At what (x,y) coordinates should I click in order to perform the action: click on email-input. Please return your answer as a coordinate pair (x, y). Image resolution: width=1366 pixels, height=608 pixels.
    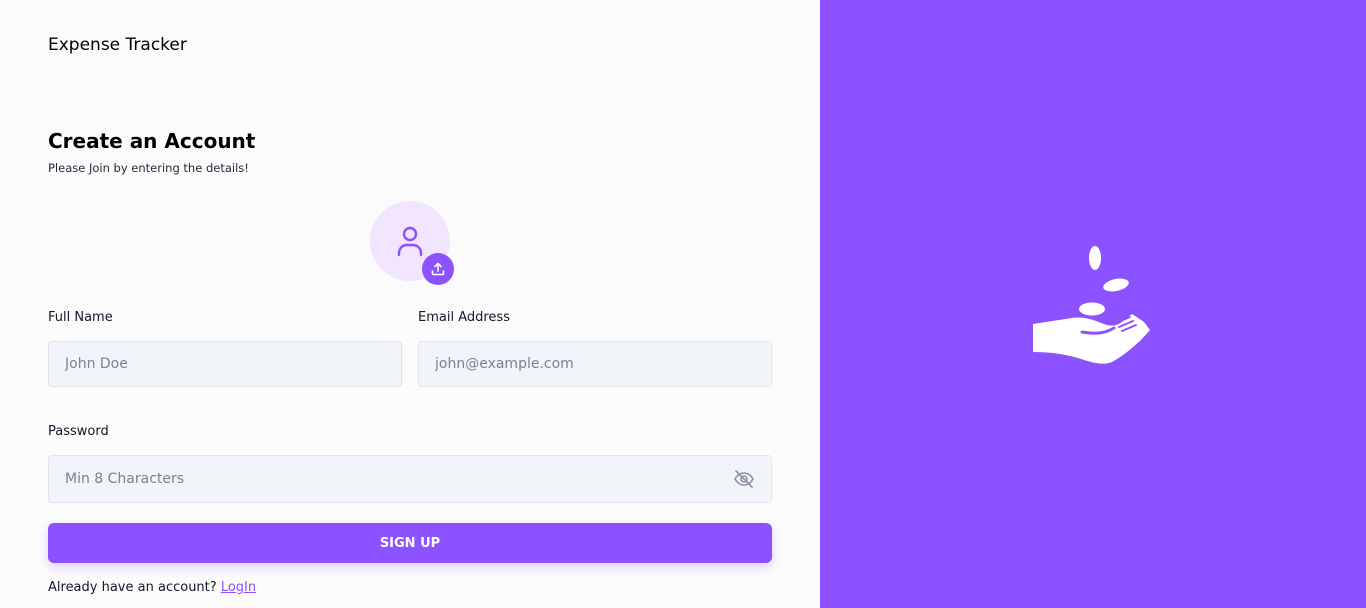
    Looking at the image, I should click on (595, 364).